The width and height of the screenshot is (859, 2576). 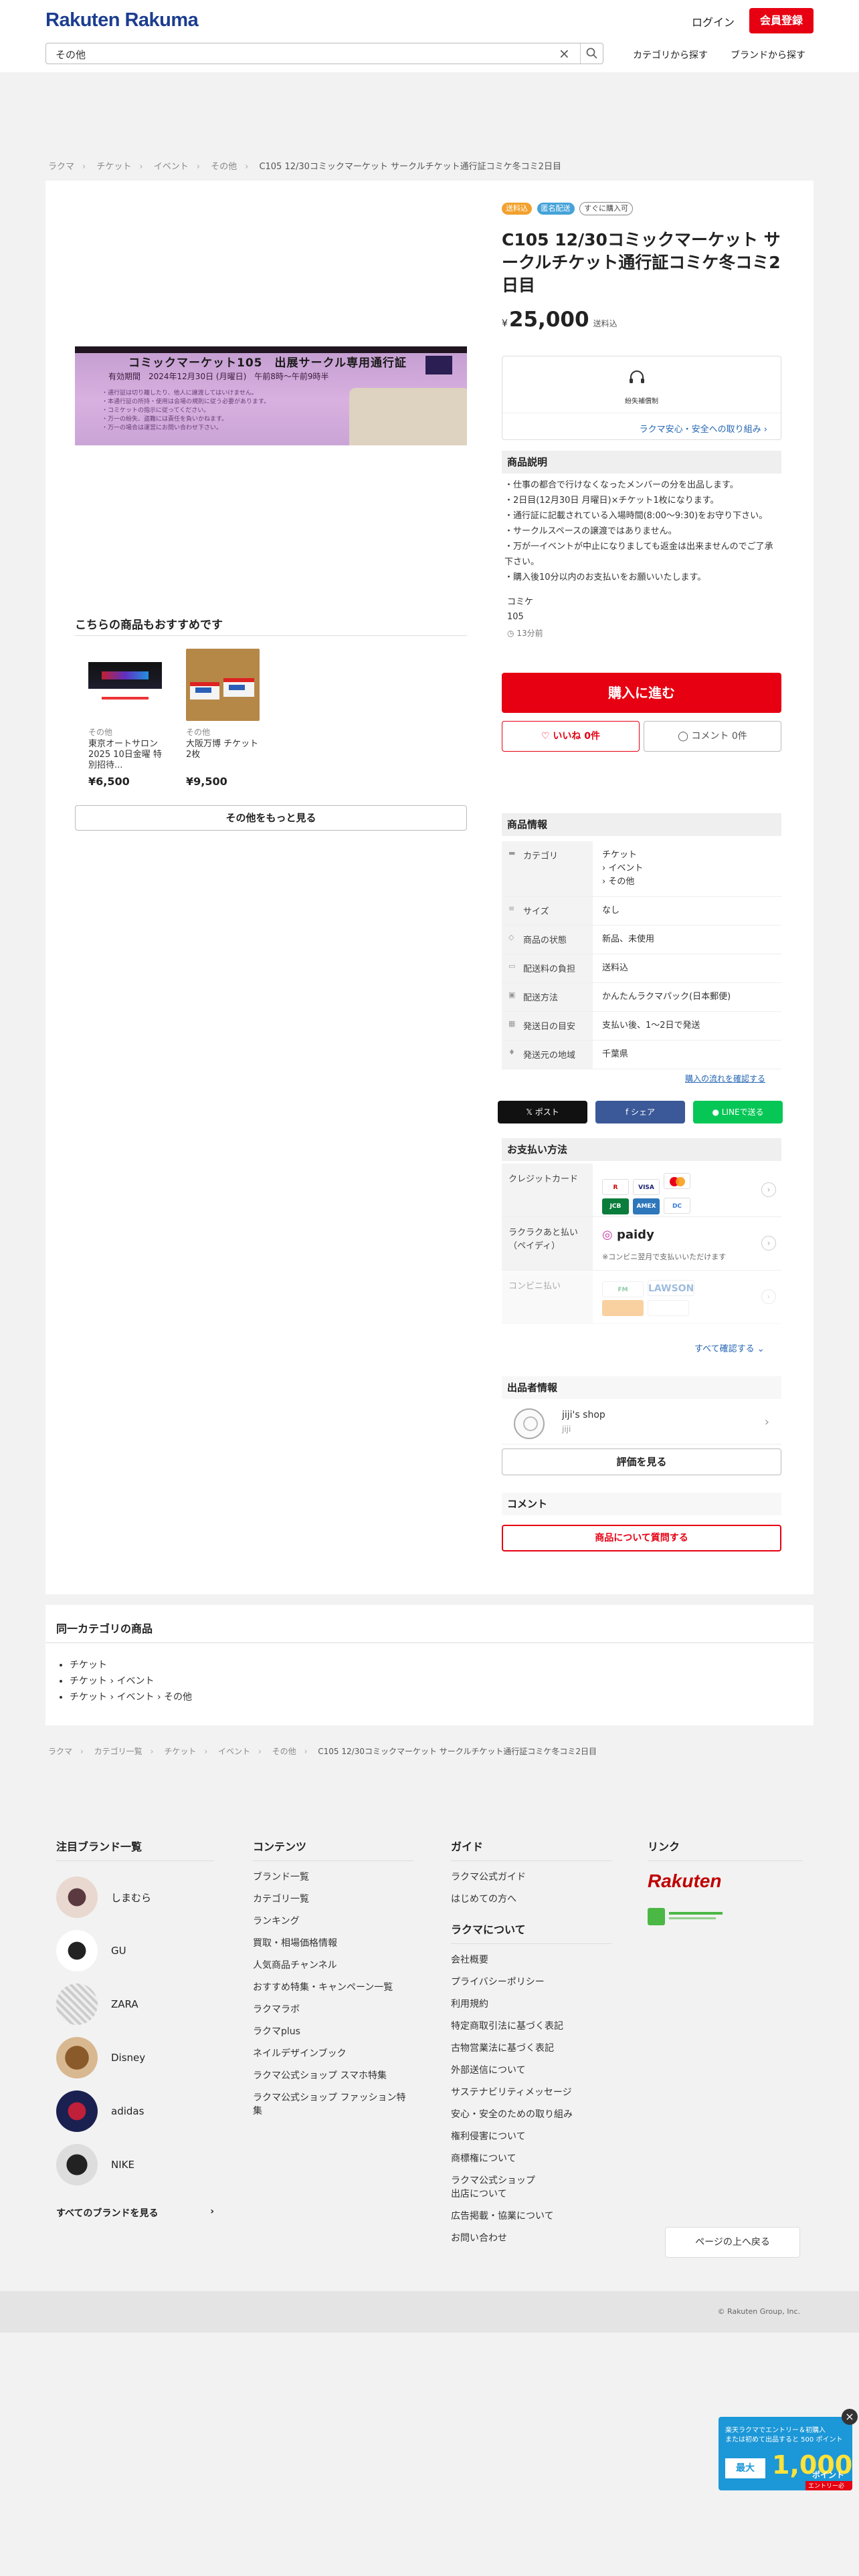 I want to click on seller-avatar, so click(x=529, y=1424).